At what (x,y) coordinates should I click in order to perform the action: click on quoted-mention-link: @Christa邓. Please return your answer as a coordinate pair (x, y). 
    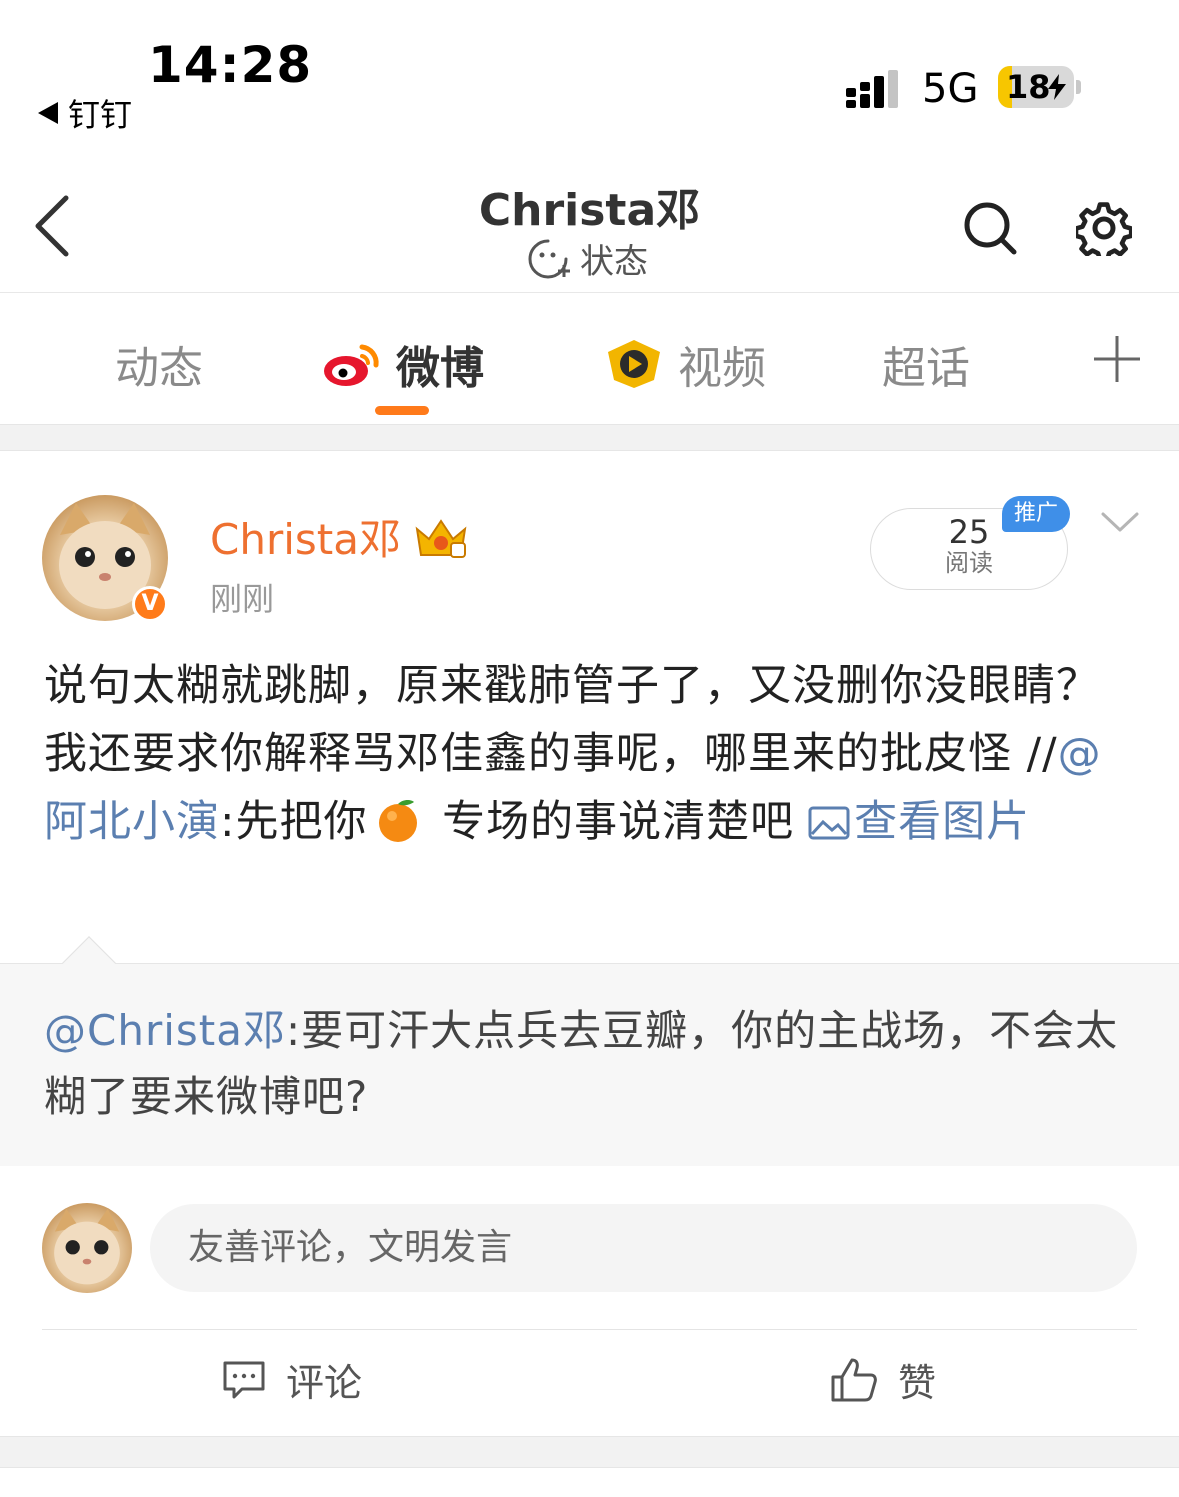
    Looking at the image, I should click on (165, 1030).